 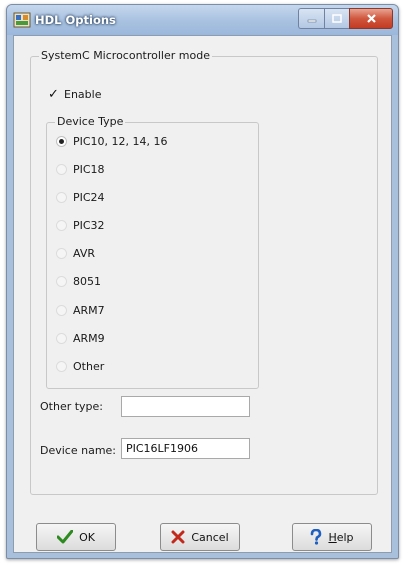 I want to click on maximize-icon, so click(x=337, y=18).